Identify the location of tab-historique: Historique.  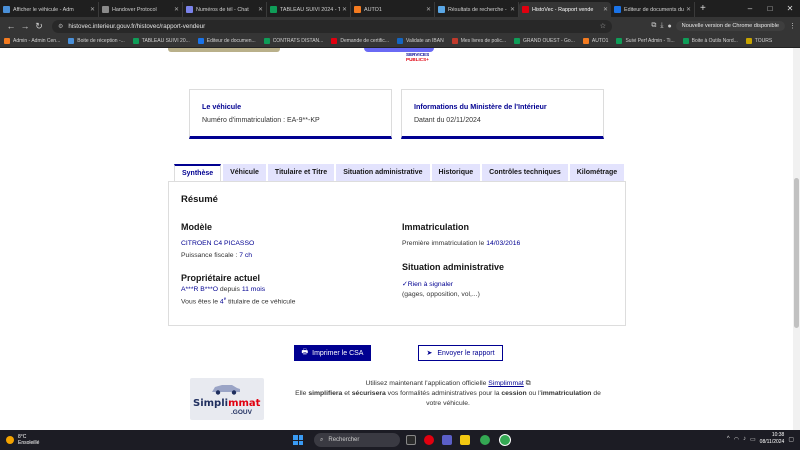
(456, 172).